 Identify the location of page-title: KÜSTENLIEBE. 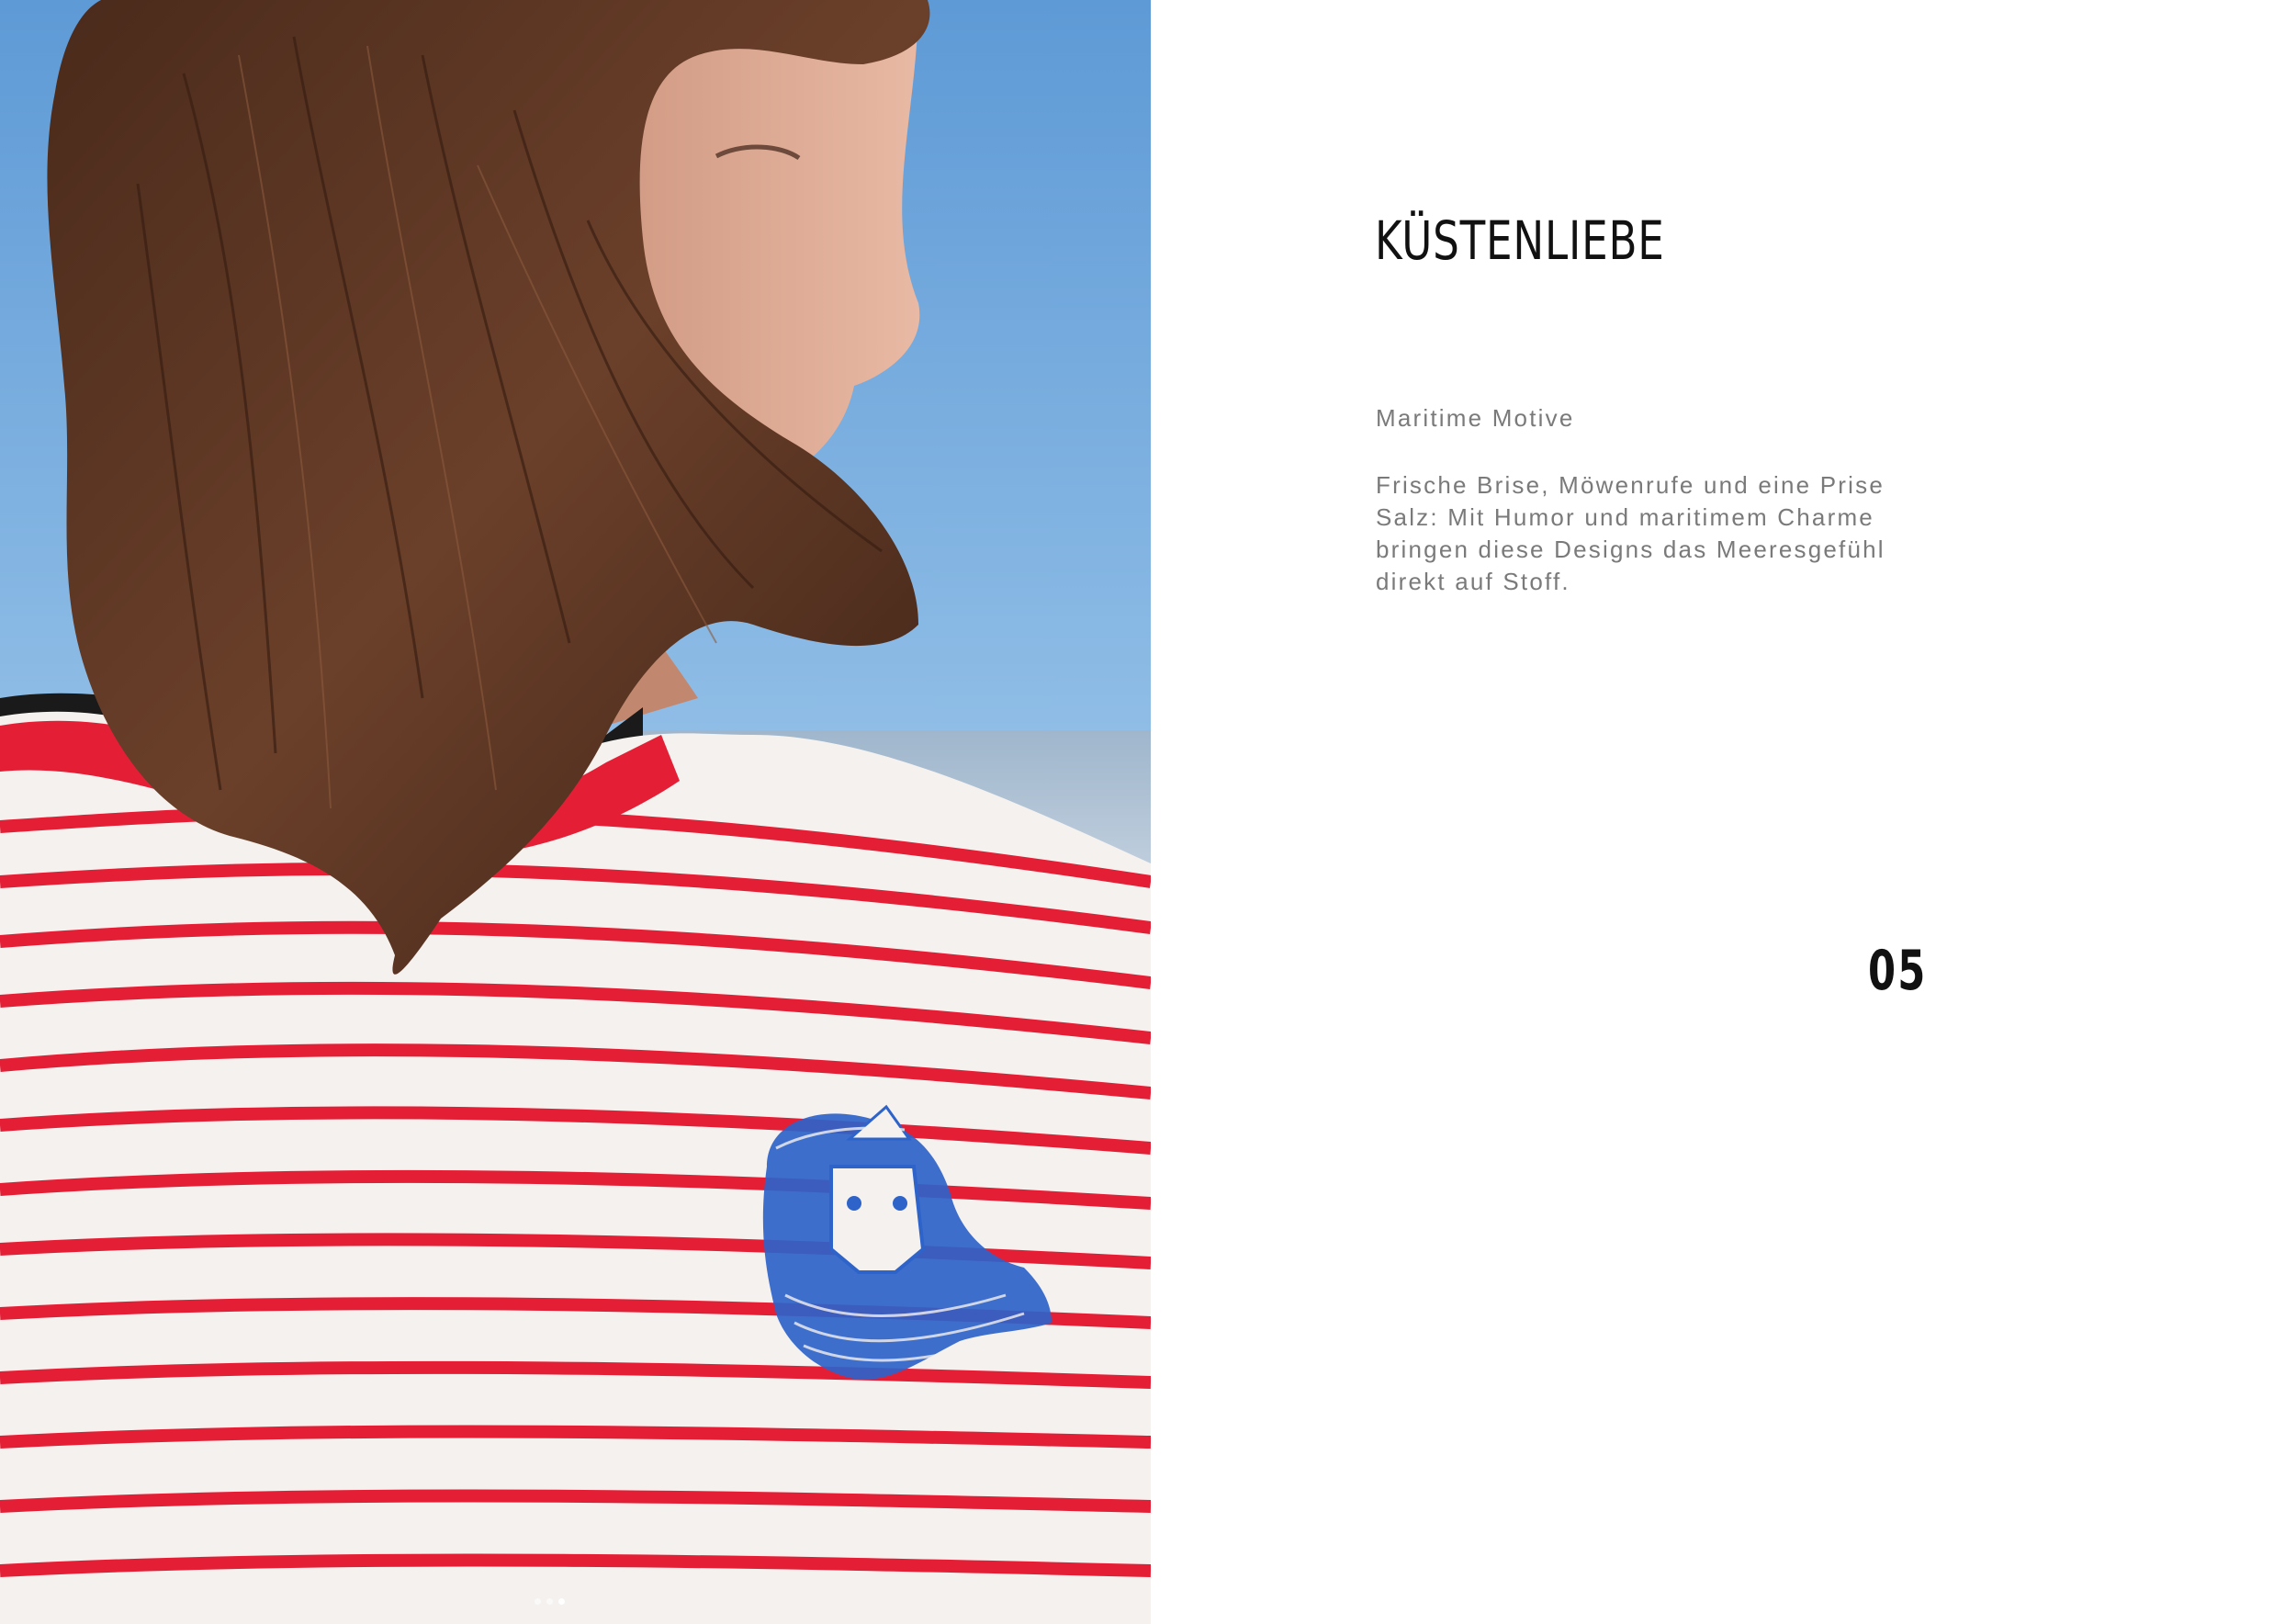
(1520, 240).